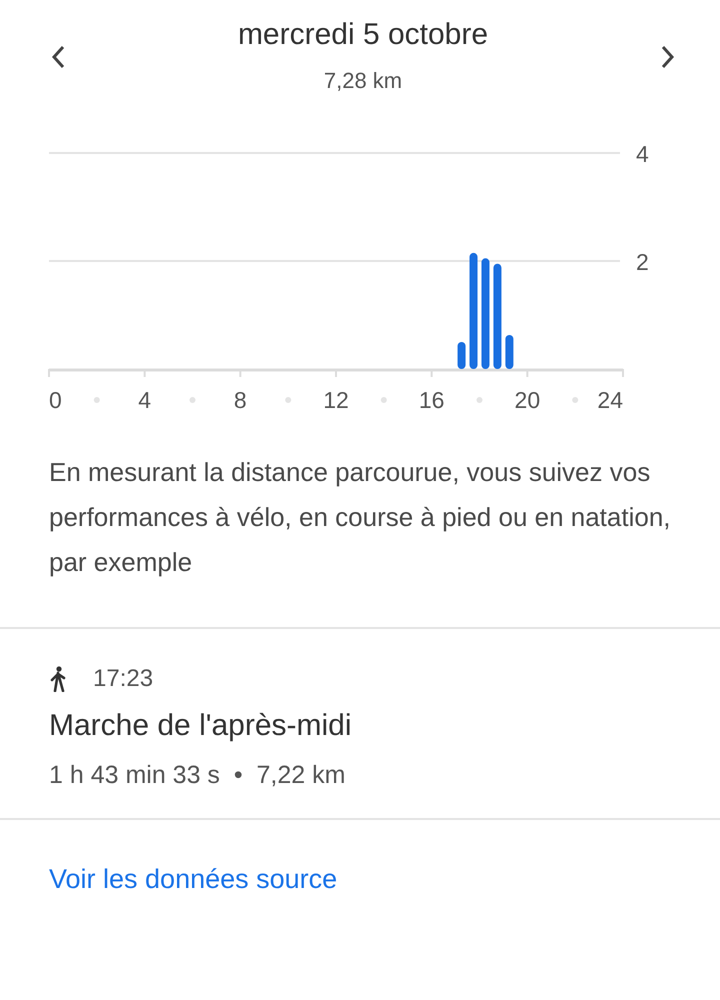  I want to click on chevron-left-icon, so click(58, 57).